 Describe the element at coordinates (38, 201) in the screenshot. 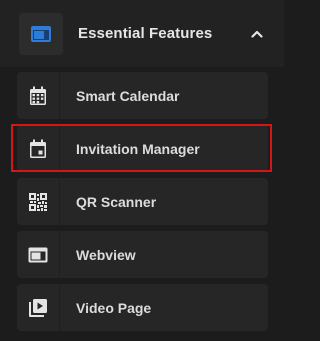

I see `qr-code-icon` at that location.